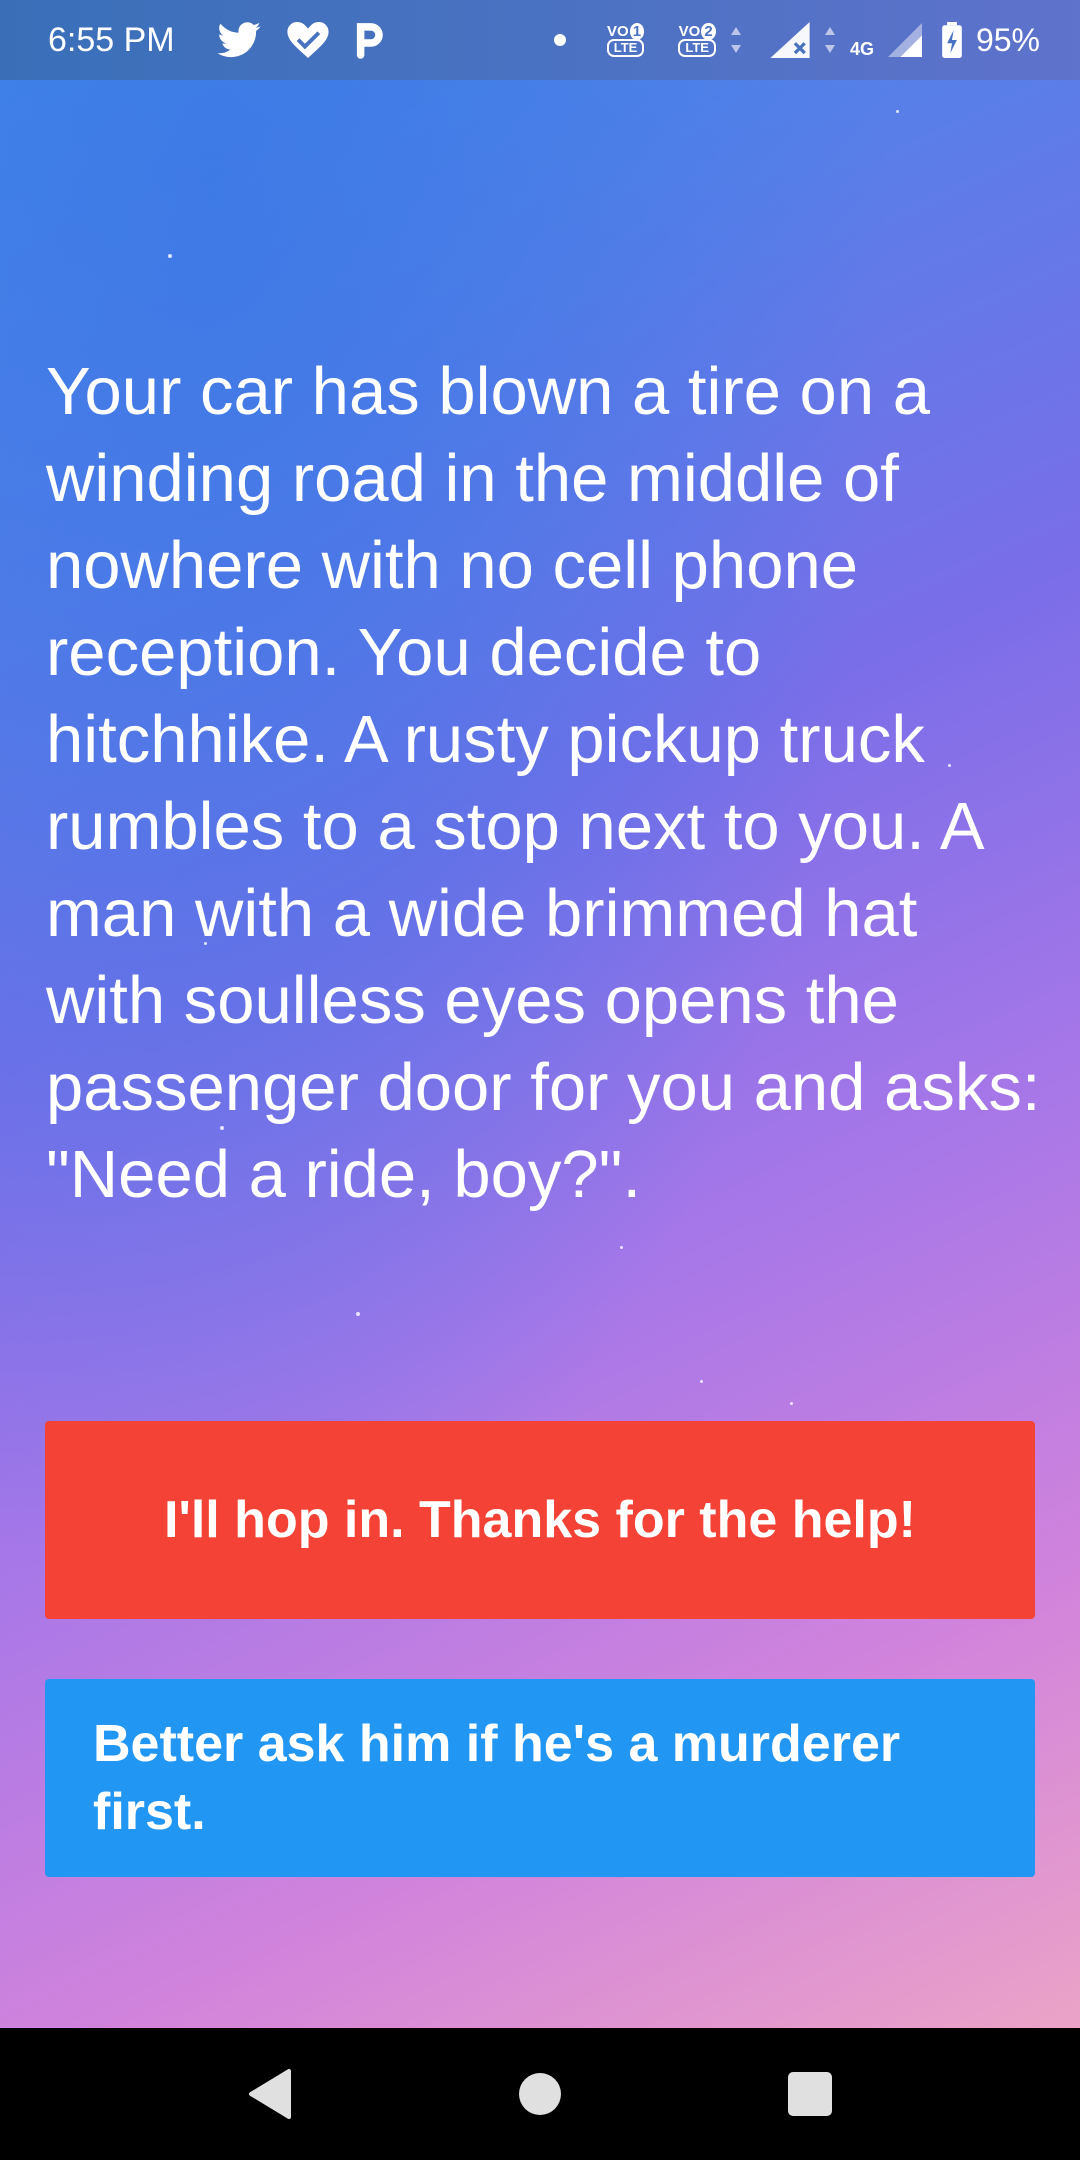 This screenshot has width=1080, height=2160. I want to click on choice-hop-in-button: I'll hop in. Thanks for the help!, so click(540, 1520).